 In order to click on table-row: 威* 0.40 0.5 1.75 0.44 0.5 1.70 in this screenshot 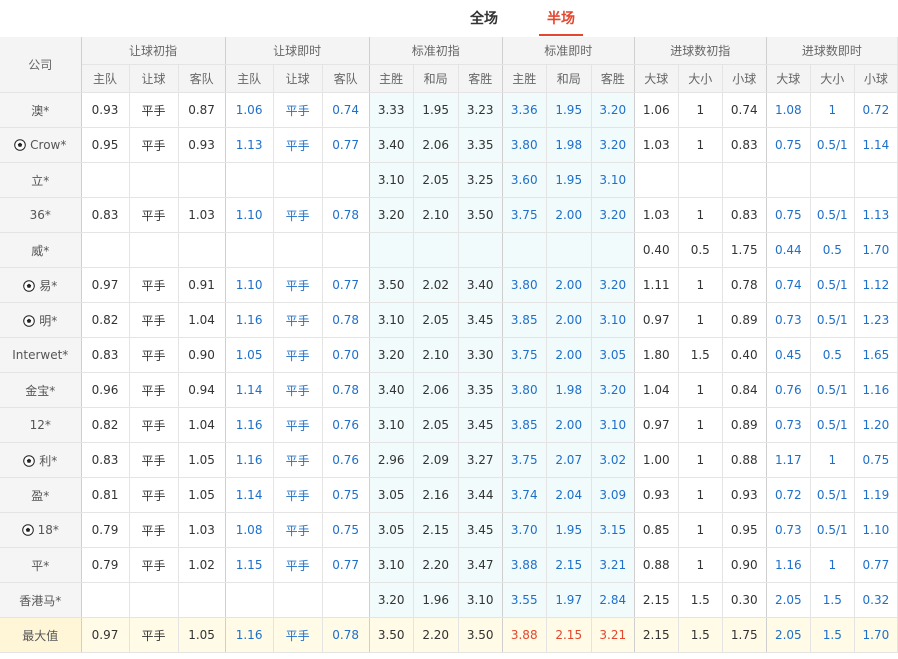, I will do `click(449, 250)`.